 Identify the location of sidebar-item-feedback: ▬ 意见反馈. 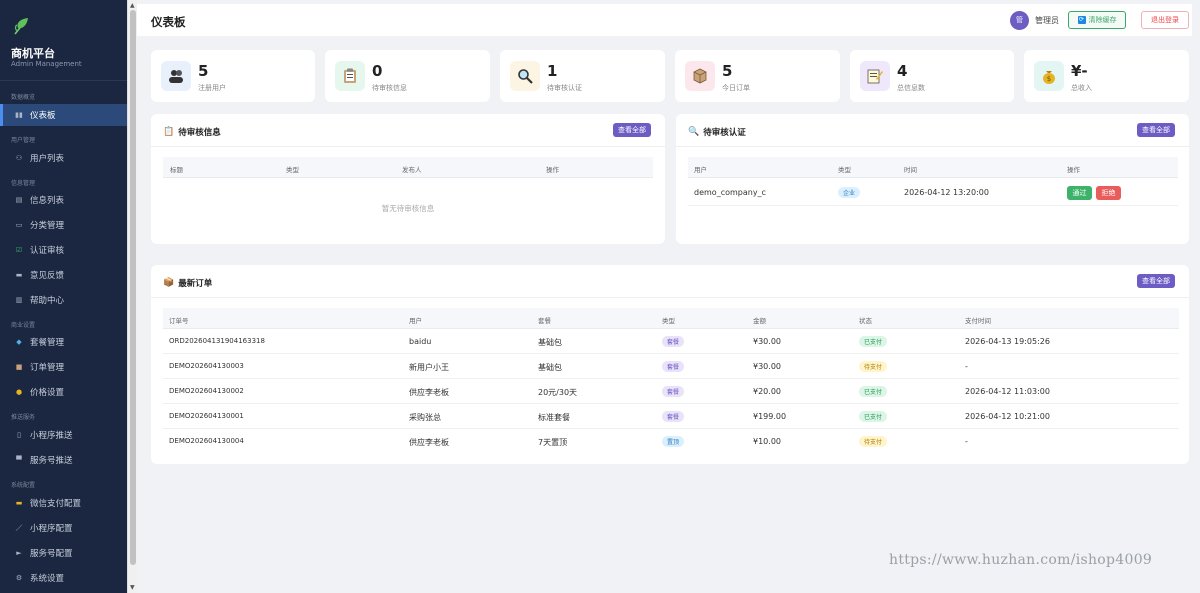
(63, 275).